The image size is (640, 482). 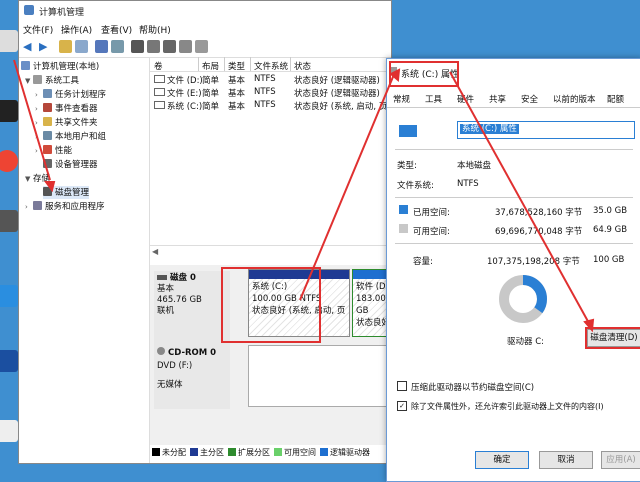 I want to click on drive-icon, so click(x=408, y=131).